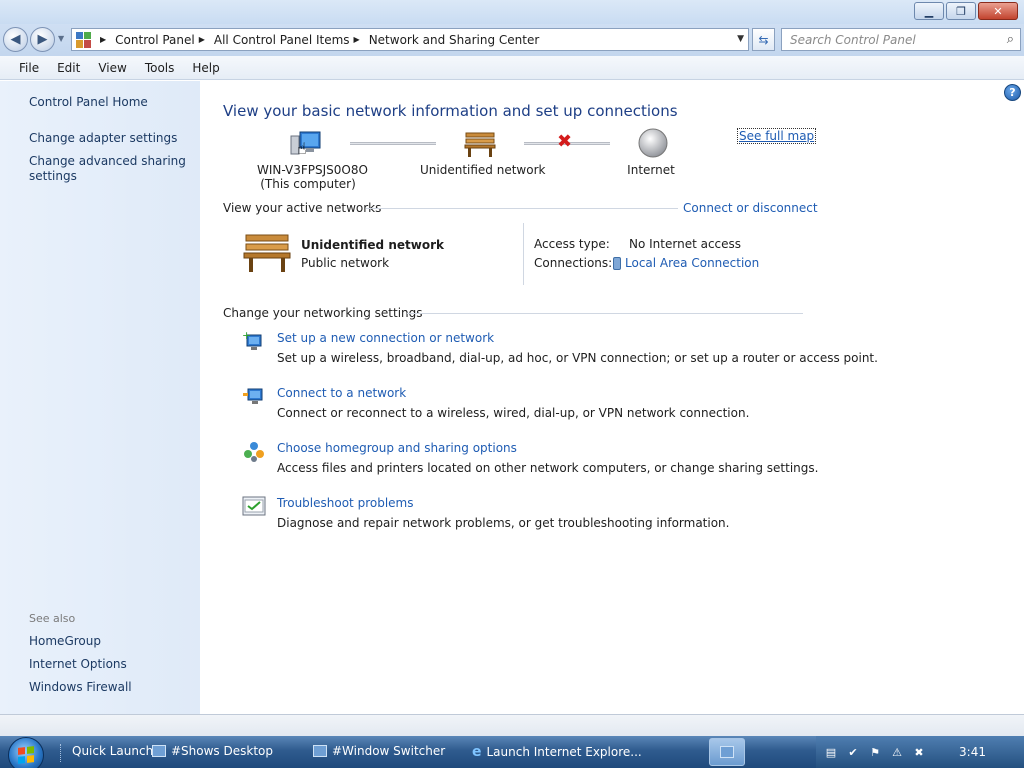 The image size is (1024, 768). What do you see at coordinates (302, 208) in the screenshot?
I see `active-networks-heading: View your active networks` at bounding box center [302, 208].